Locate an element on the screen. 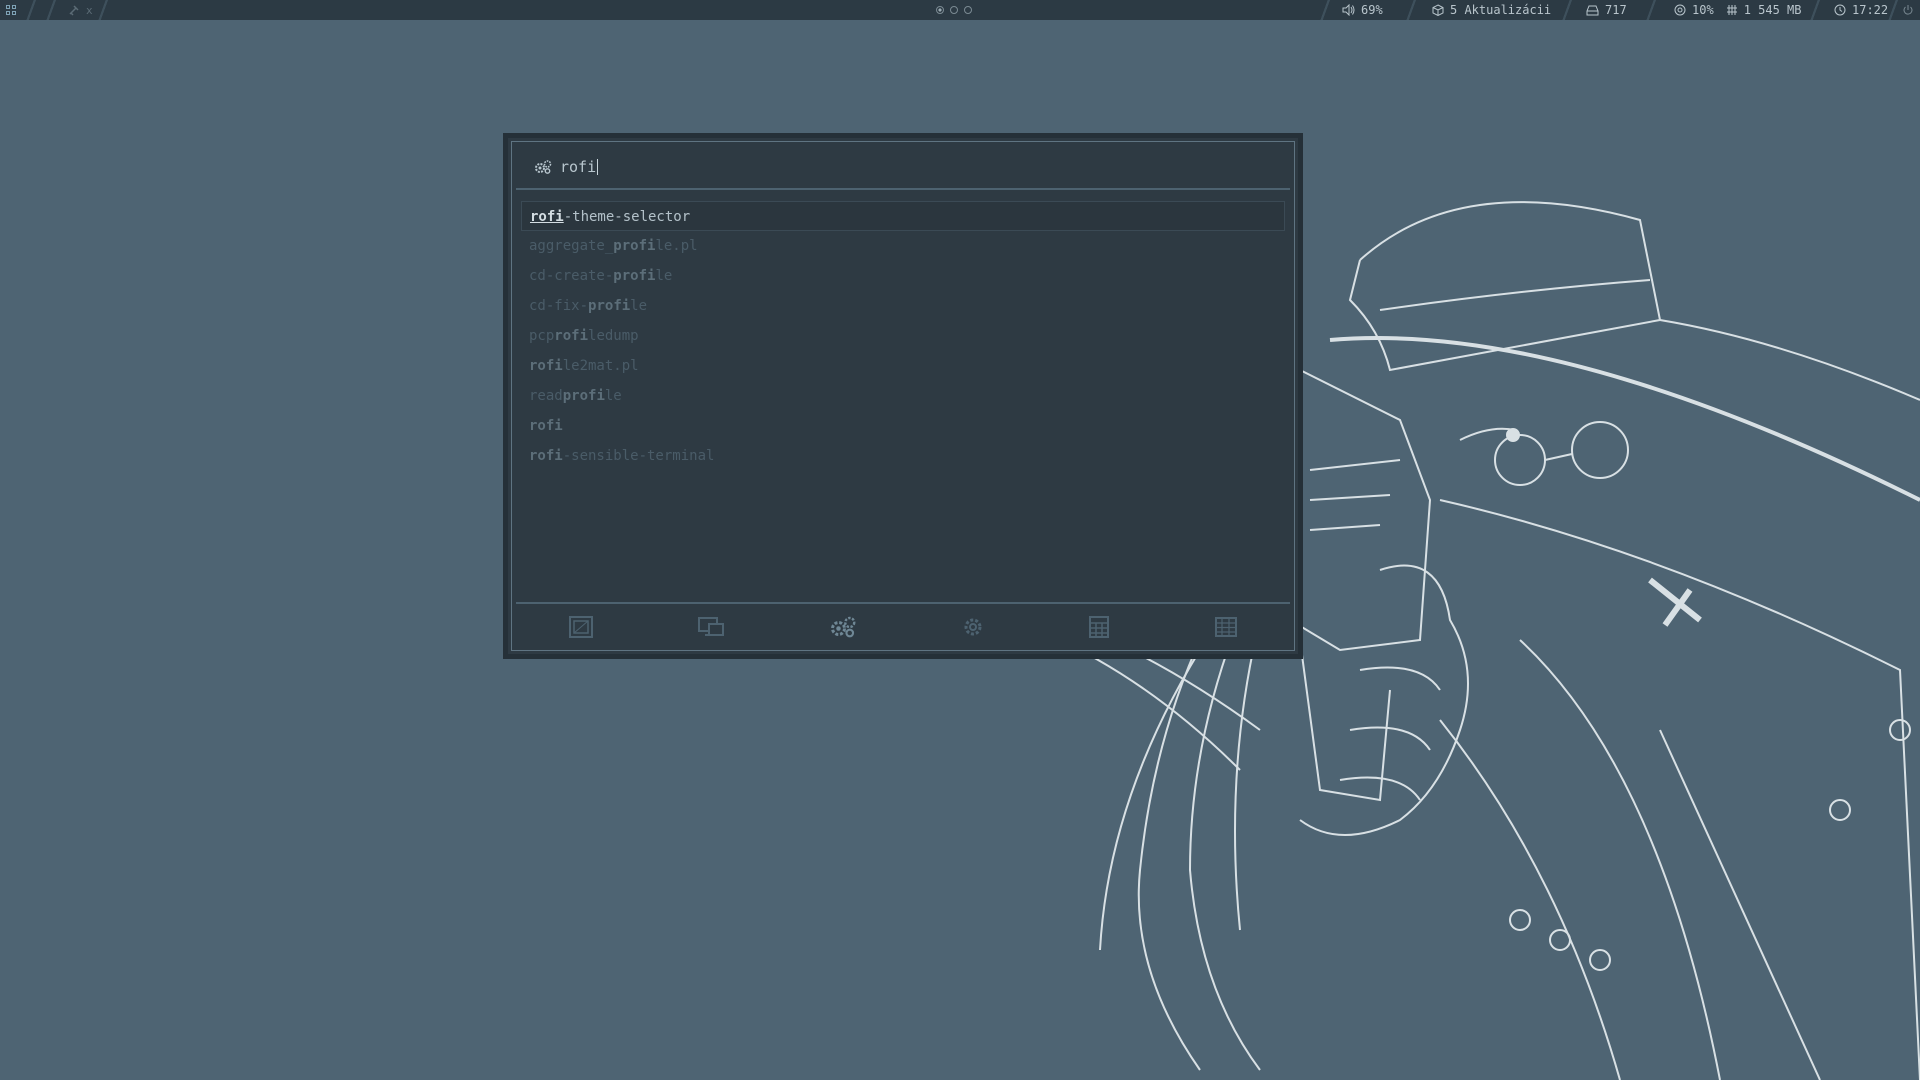  clock-module: 17:22 is located at coordinates (1861, 10).